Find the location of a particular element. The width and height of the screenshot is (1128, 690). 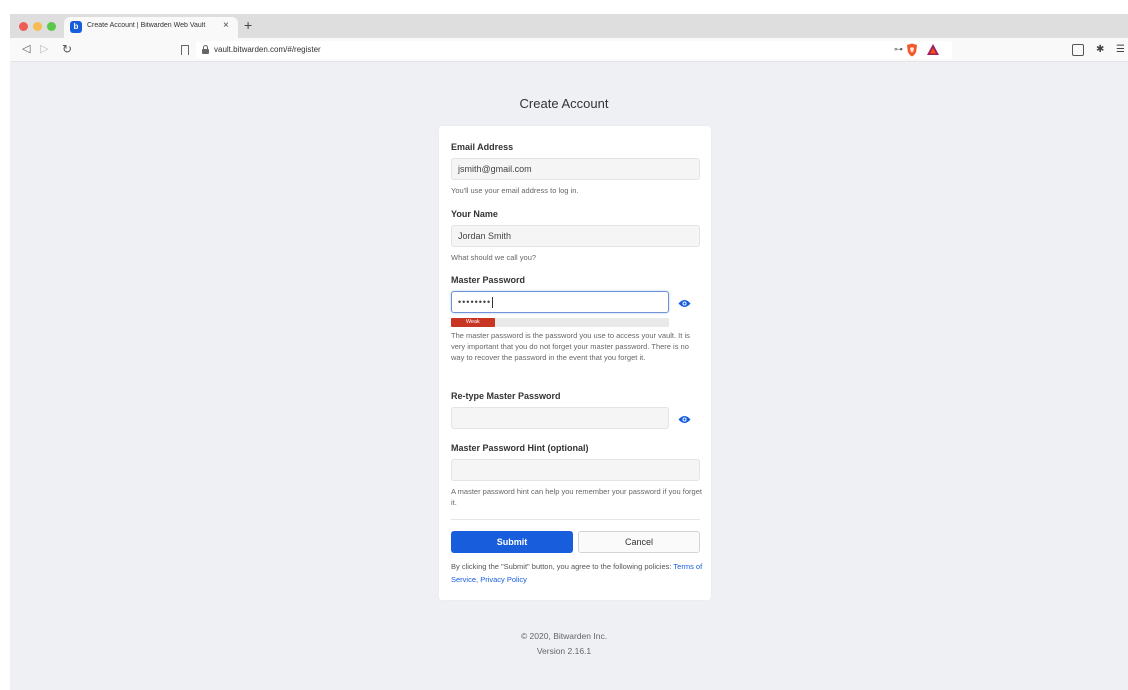

maximize-window-button is located at coordinates (51, 26).